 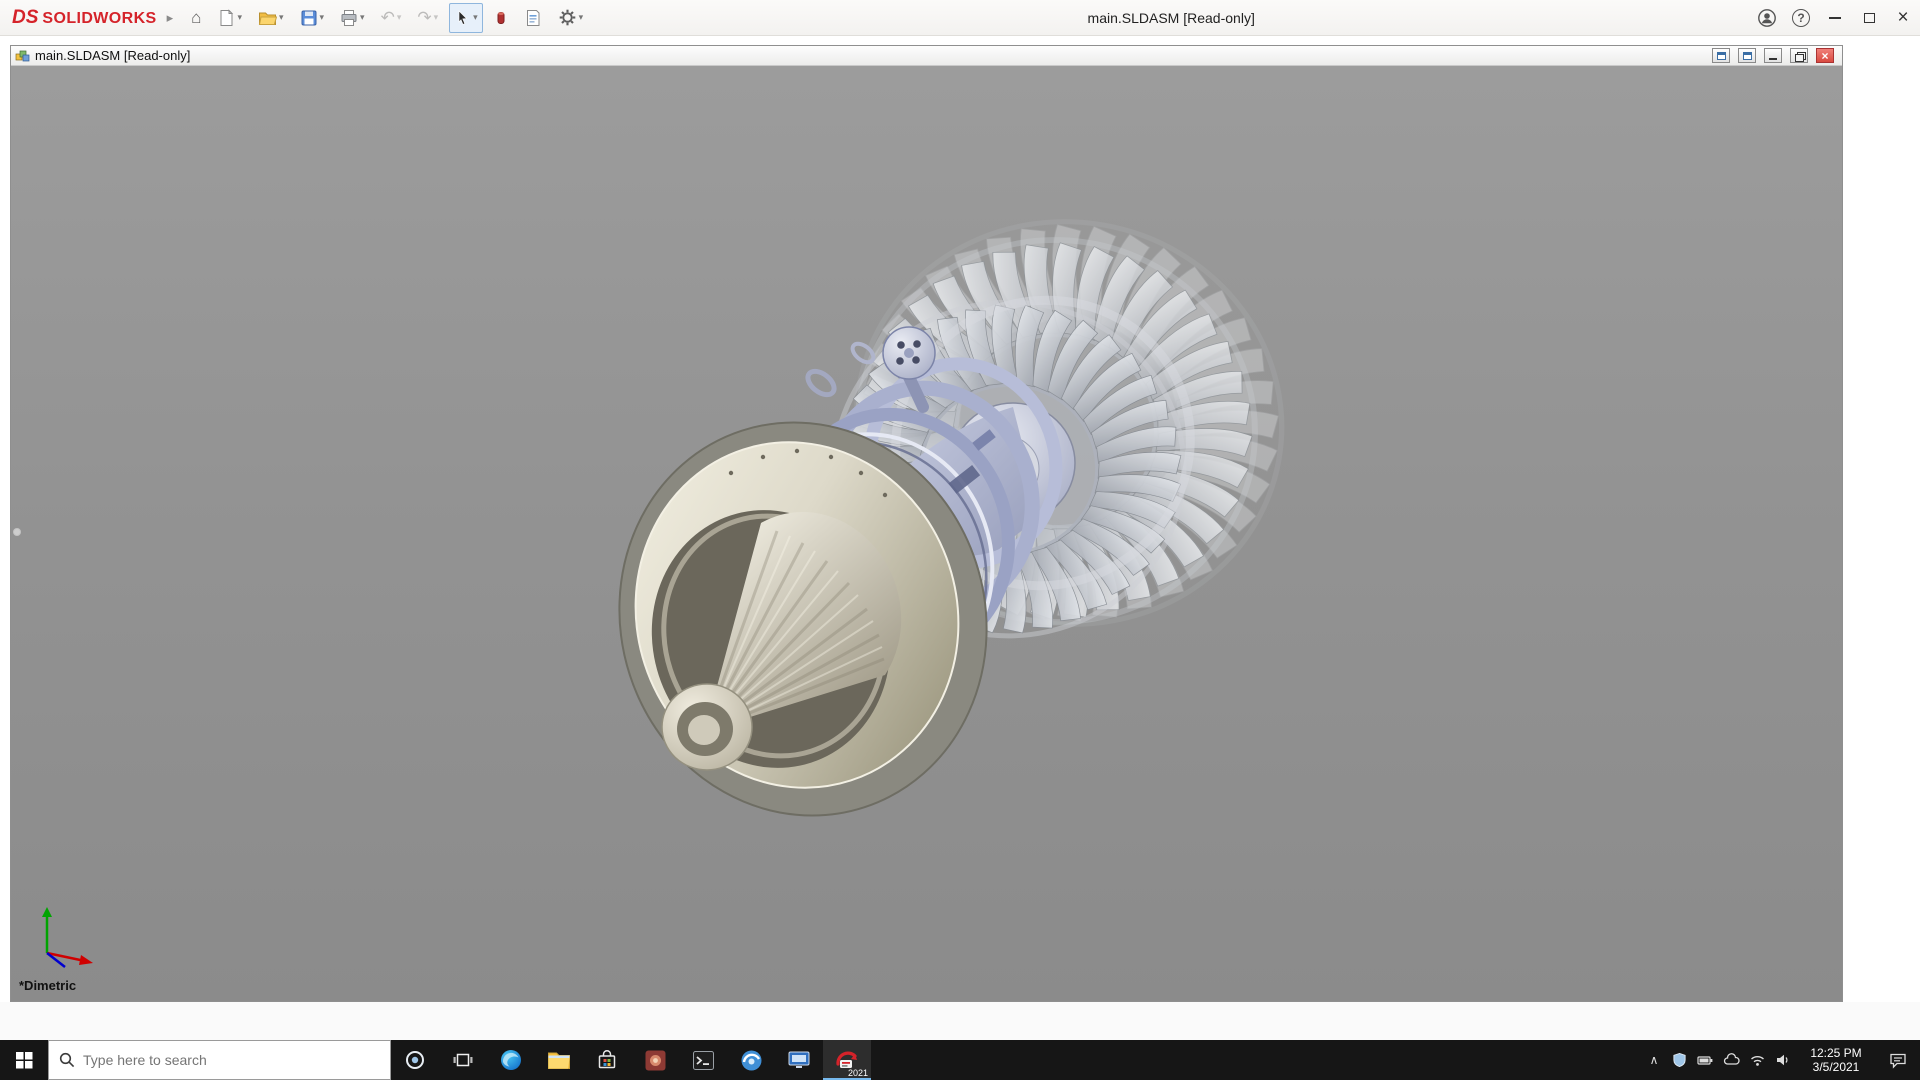 I want to click on taskbar-app-file-explorer, so click(x=559, y=1060).